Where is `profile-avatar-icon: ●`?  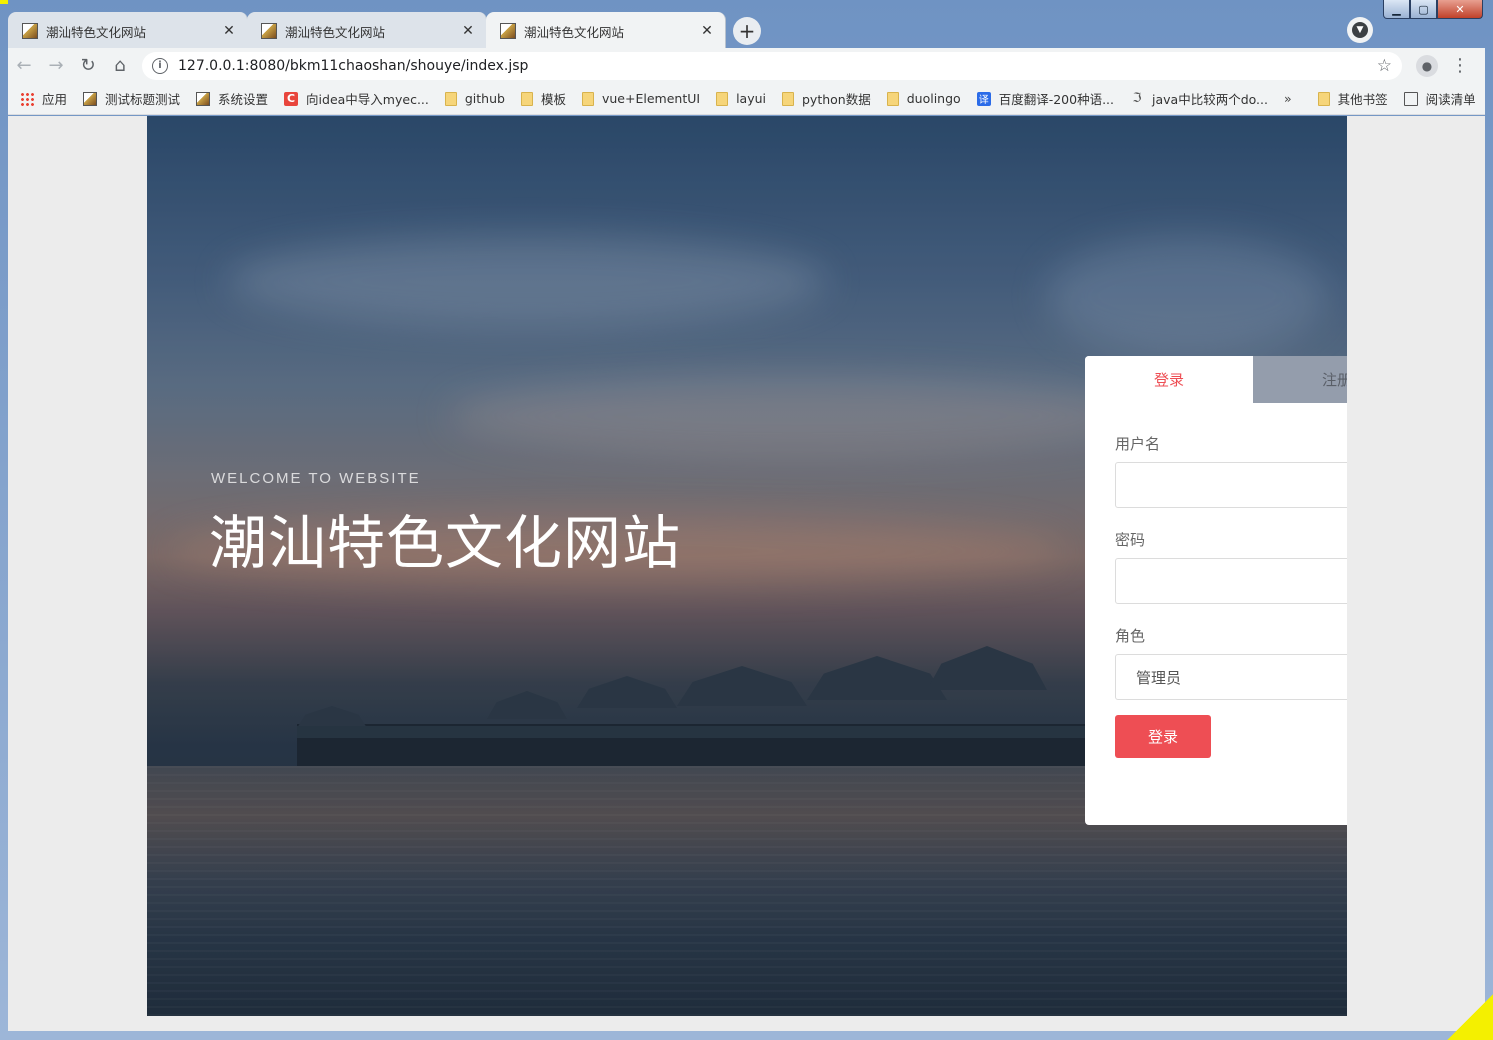 profile-avatar-icon: ● is located at coordinates (1427, 65).